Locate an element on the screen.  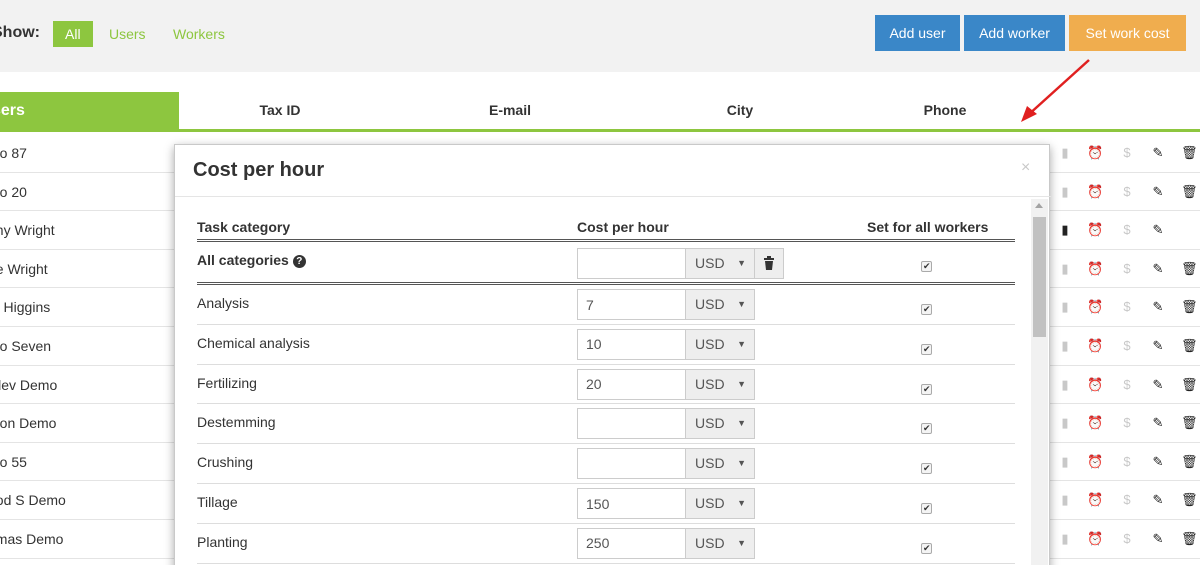
all-categories-label: All categories? is located at coordinates (251, 260).